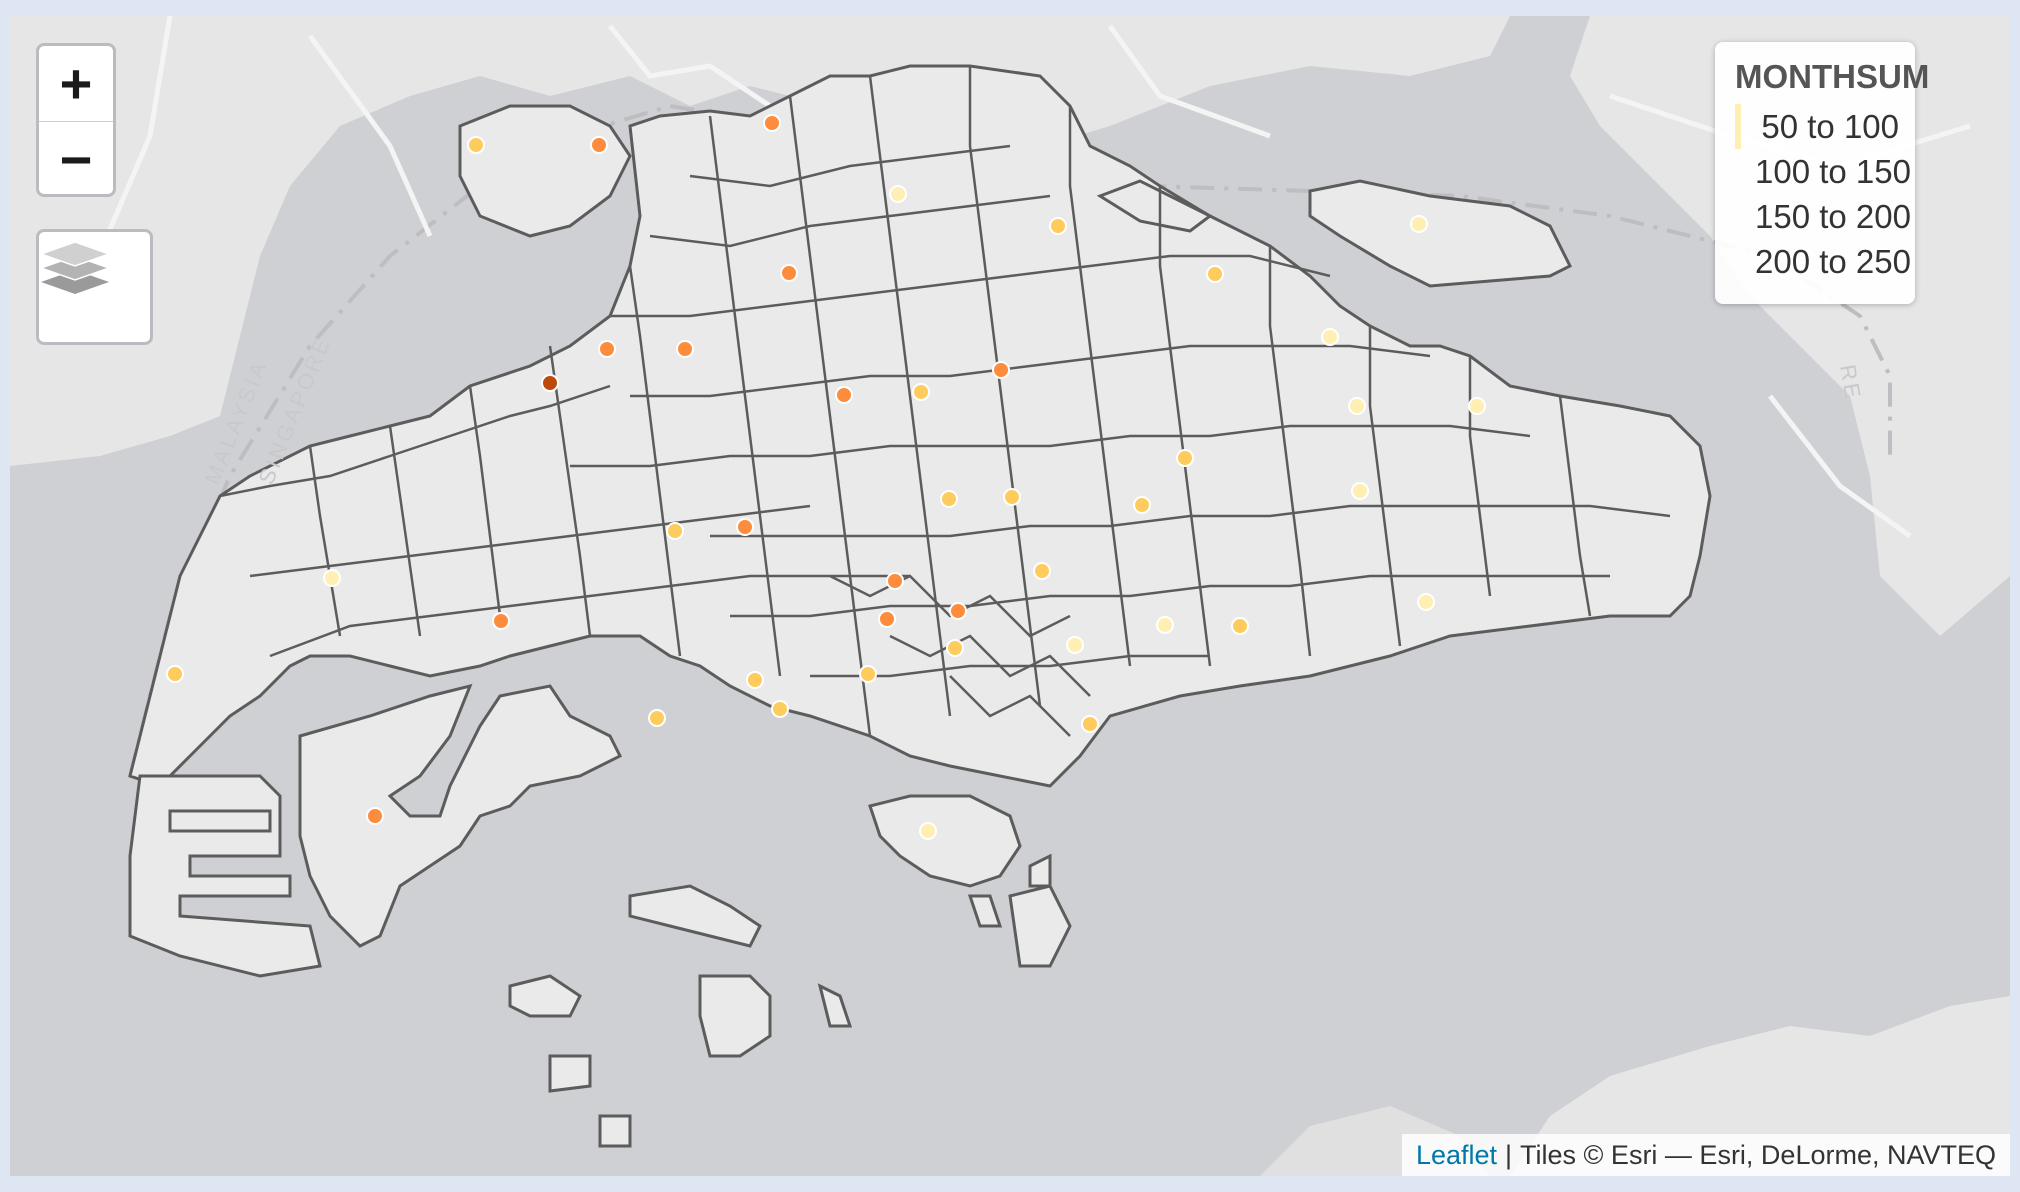 The height and width of the screenshot is (1192, 2020). Describe the element at coordinates (1758, 1154) in the screenshot. I see `attribution-text: Tiles © Esri — Esri, DeLorme, NAVTEQ` at that location.